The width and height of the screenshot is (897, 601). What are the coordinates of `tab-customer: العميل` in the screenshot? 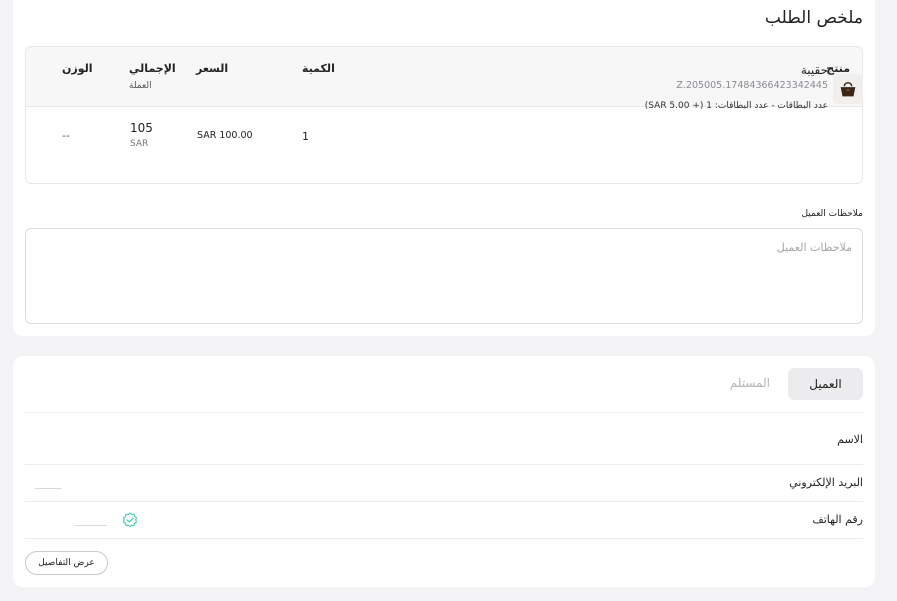 It's located at (825, 384).